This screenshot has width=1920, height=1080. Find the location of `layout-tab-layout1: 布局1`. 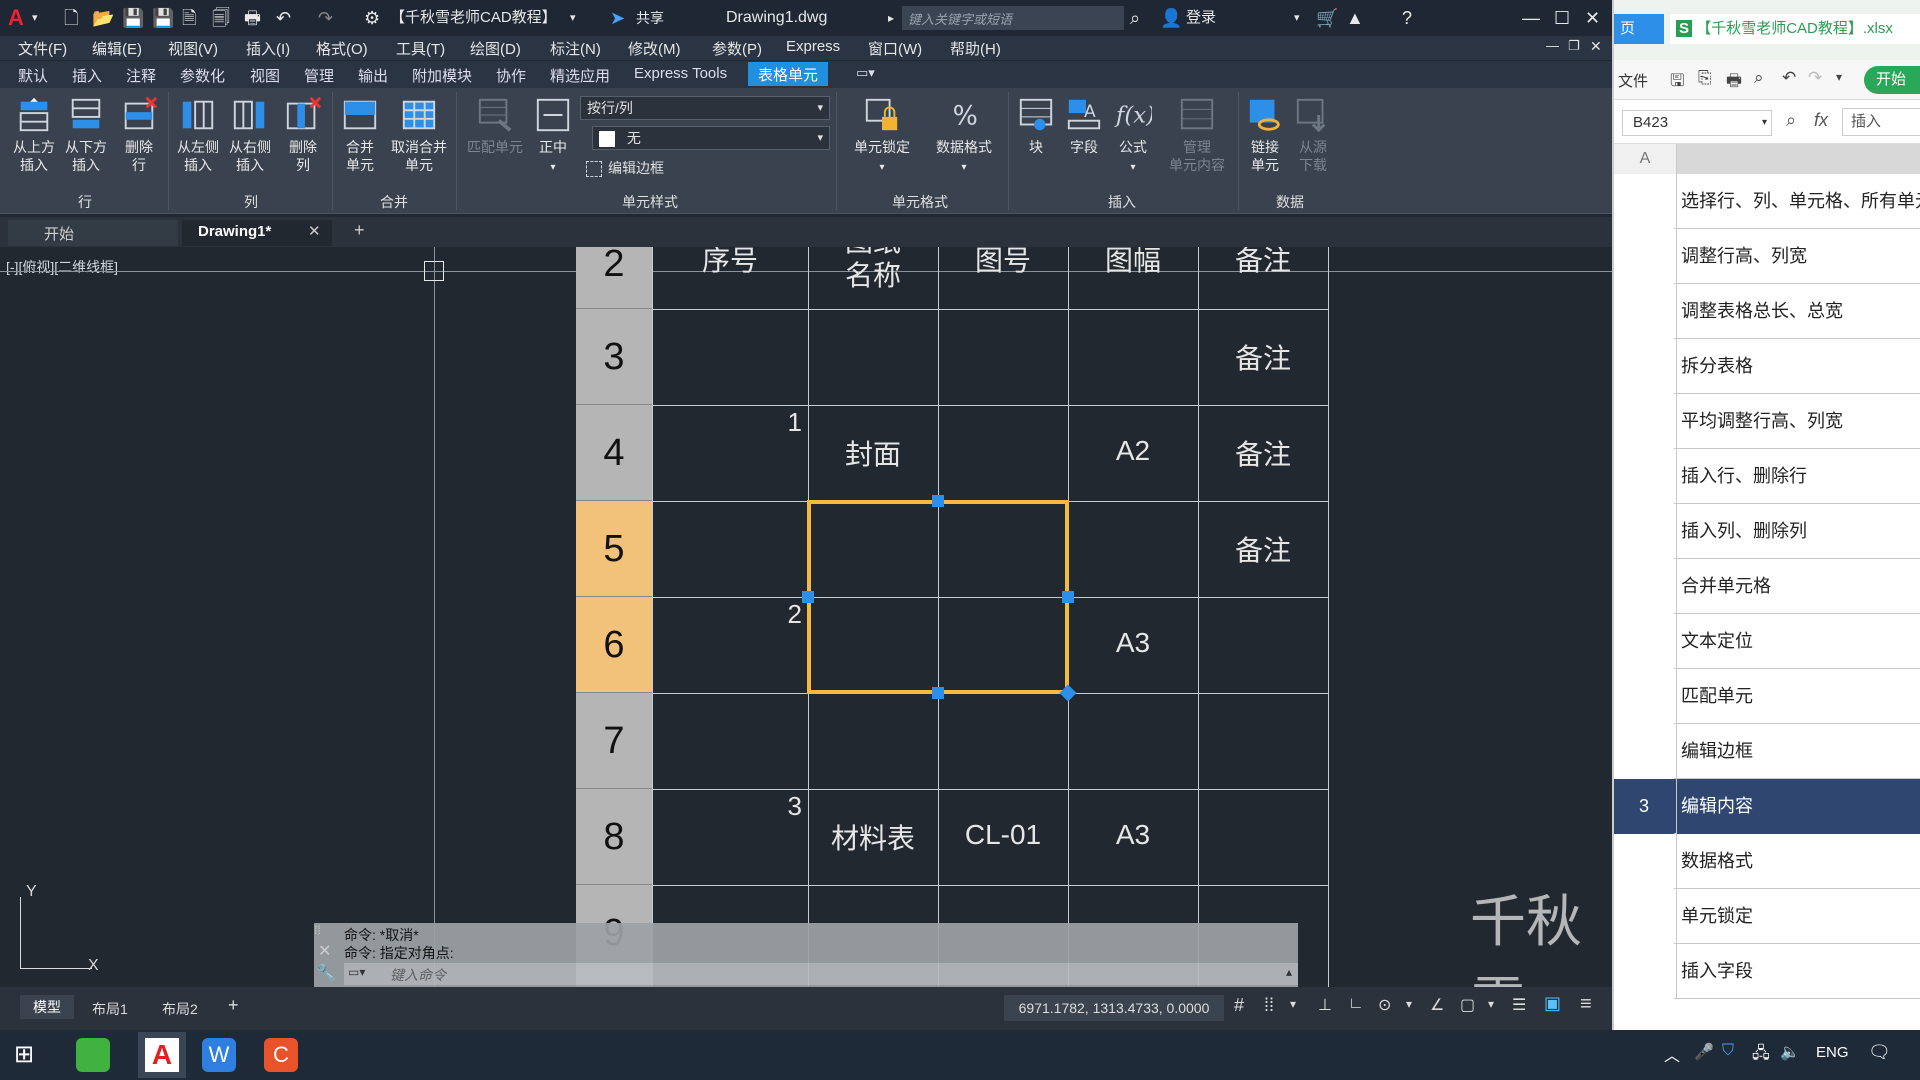

layout-tab-layout1: 布局1 is located at coordinates (110, 1009).